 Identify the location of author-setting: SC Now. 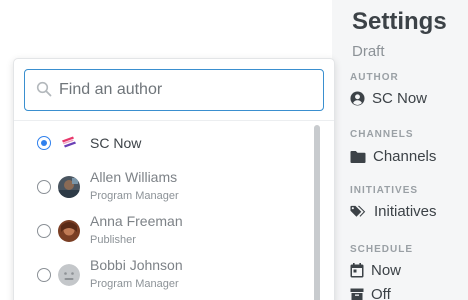
(388, 98).